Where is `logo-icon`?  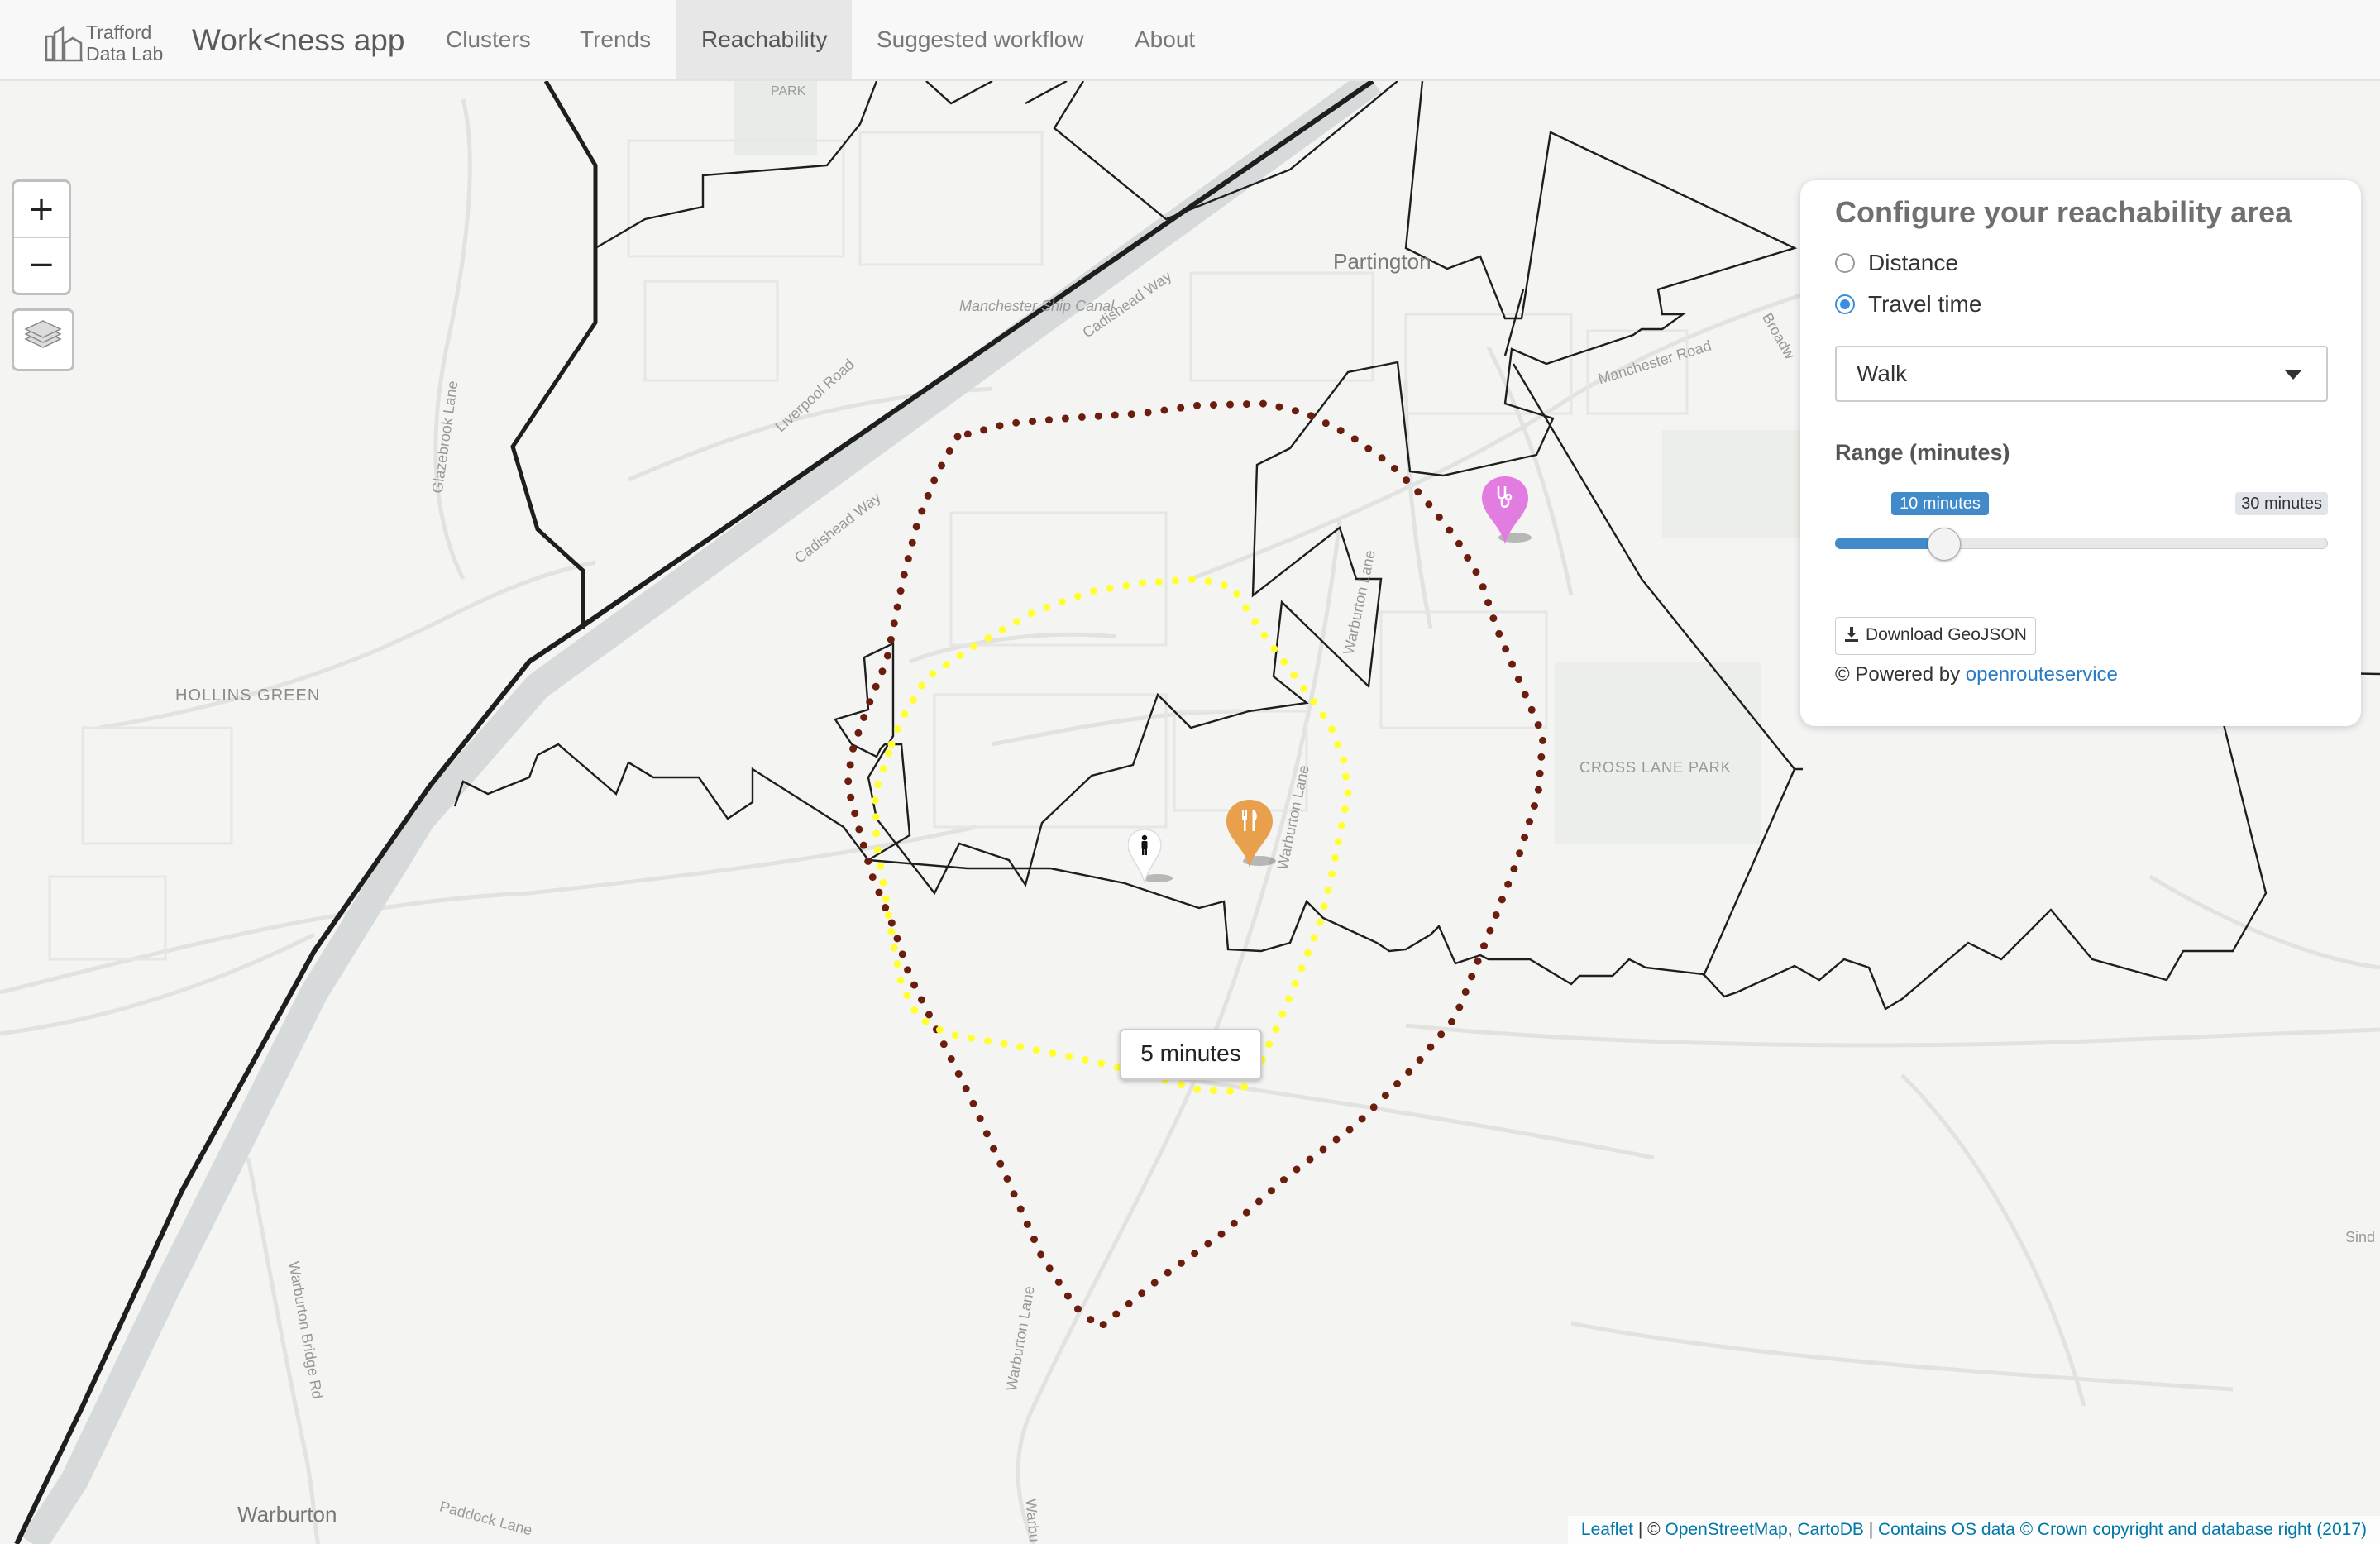 logo-icon is located at coordinates (63, 44).